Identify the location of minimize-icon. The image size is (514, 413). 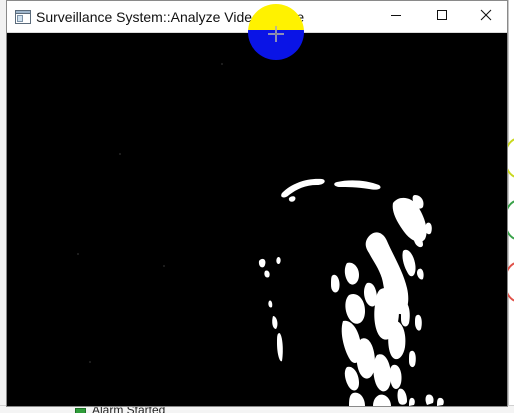
(396, 17).